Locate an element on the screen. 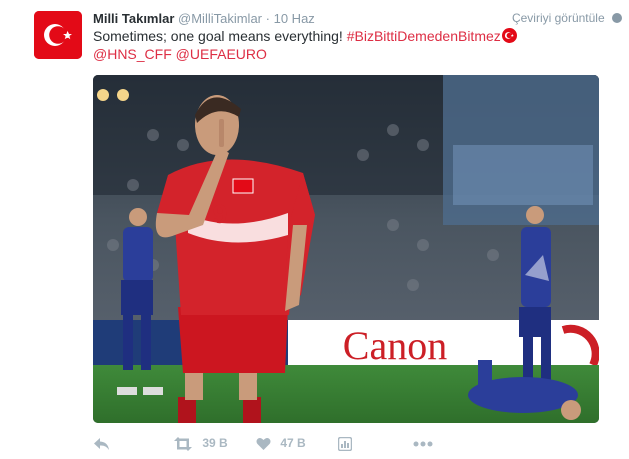  display-name: Milli Takımlar is located at coordinates (133, 18).